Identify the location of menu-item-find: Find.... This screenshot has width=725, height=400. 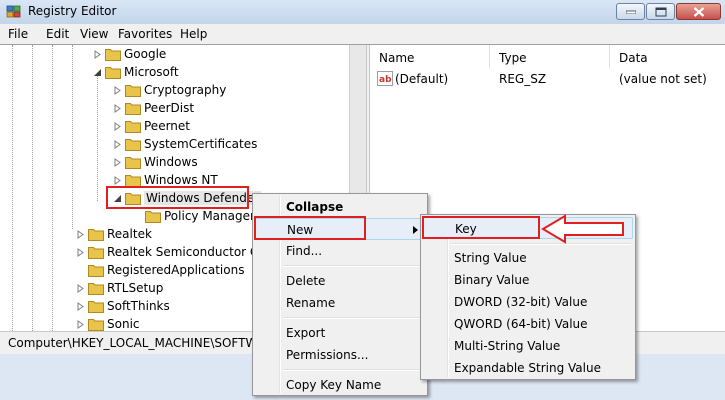
(340, 251).